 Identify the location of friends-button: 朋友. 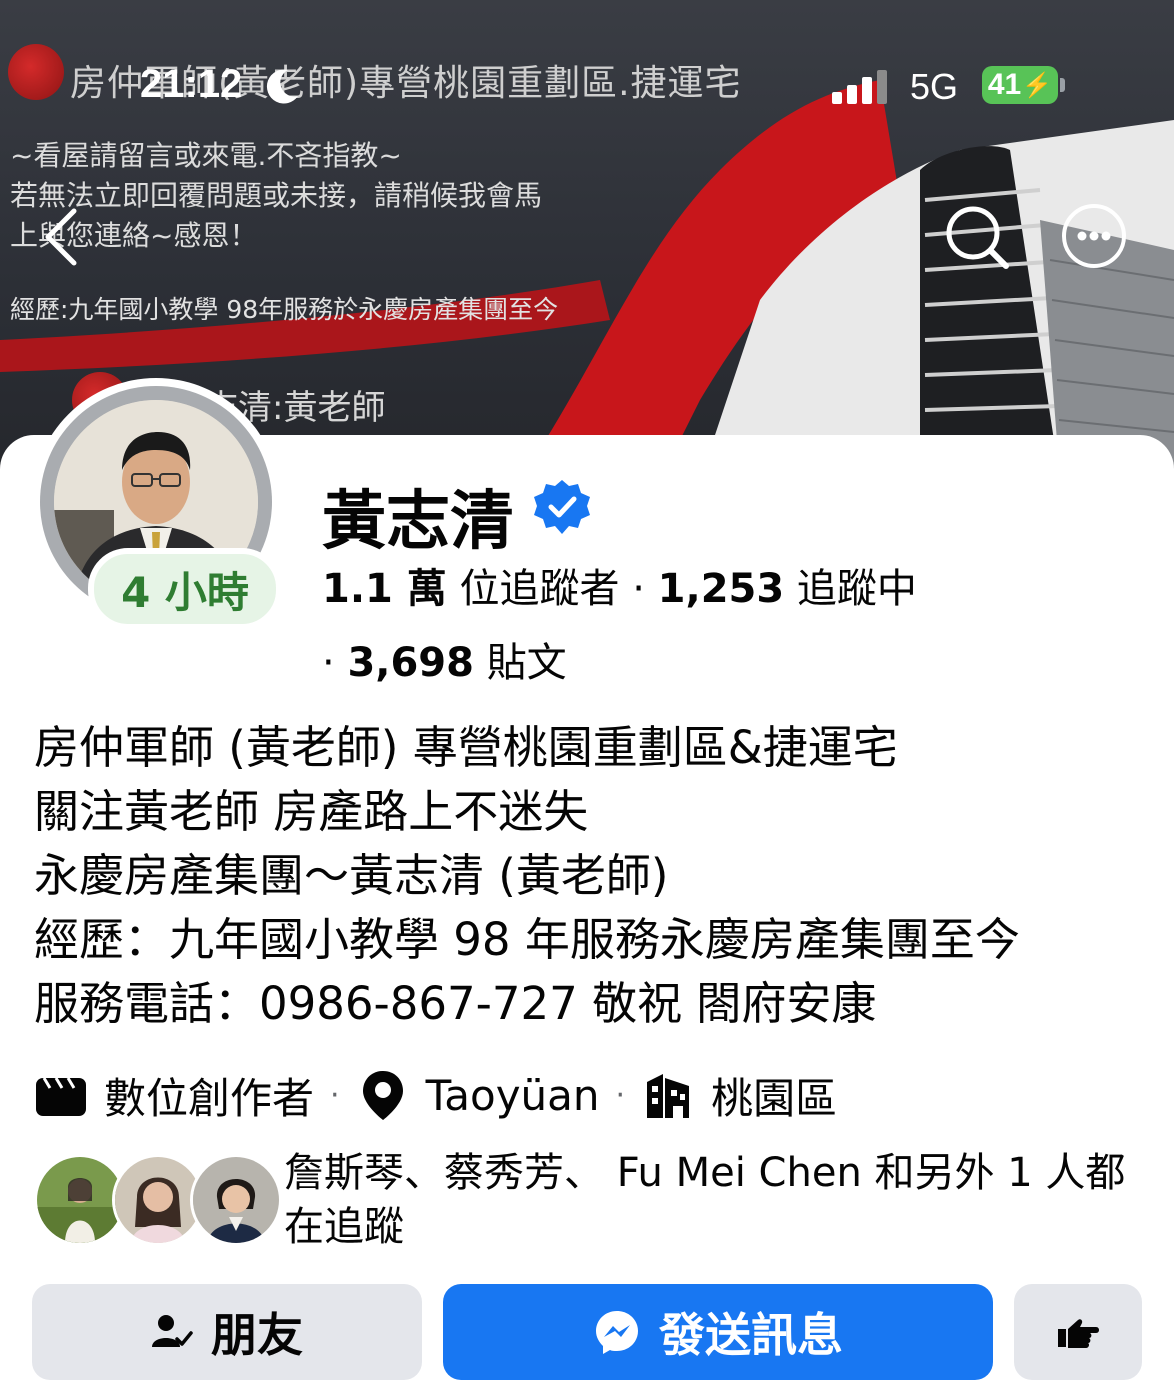
(227, 1332).